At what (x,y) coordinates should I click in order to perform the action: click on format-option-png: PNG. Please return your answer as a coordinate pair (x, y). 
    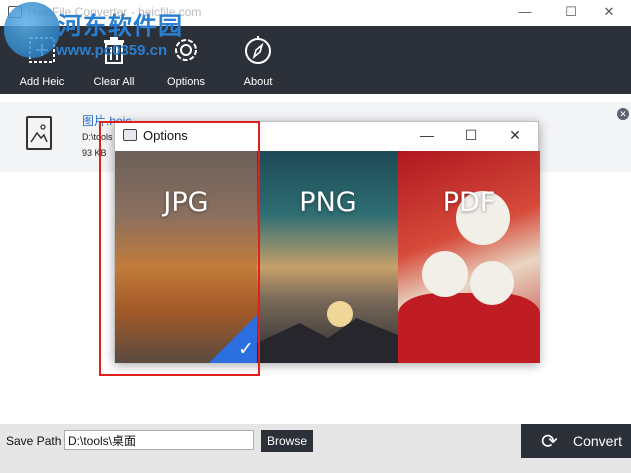
    Looking at the image, I should click on (328, 257).